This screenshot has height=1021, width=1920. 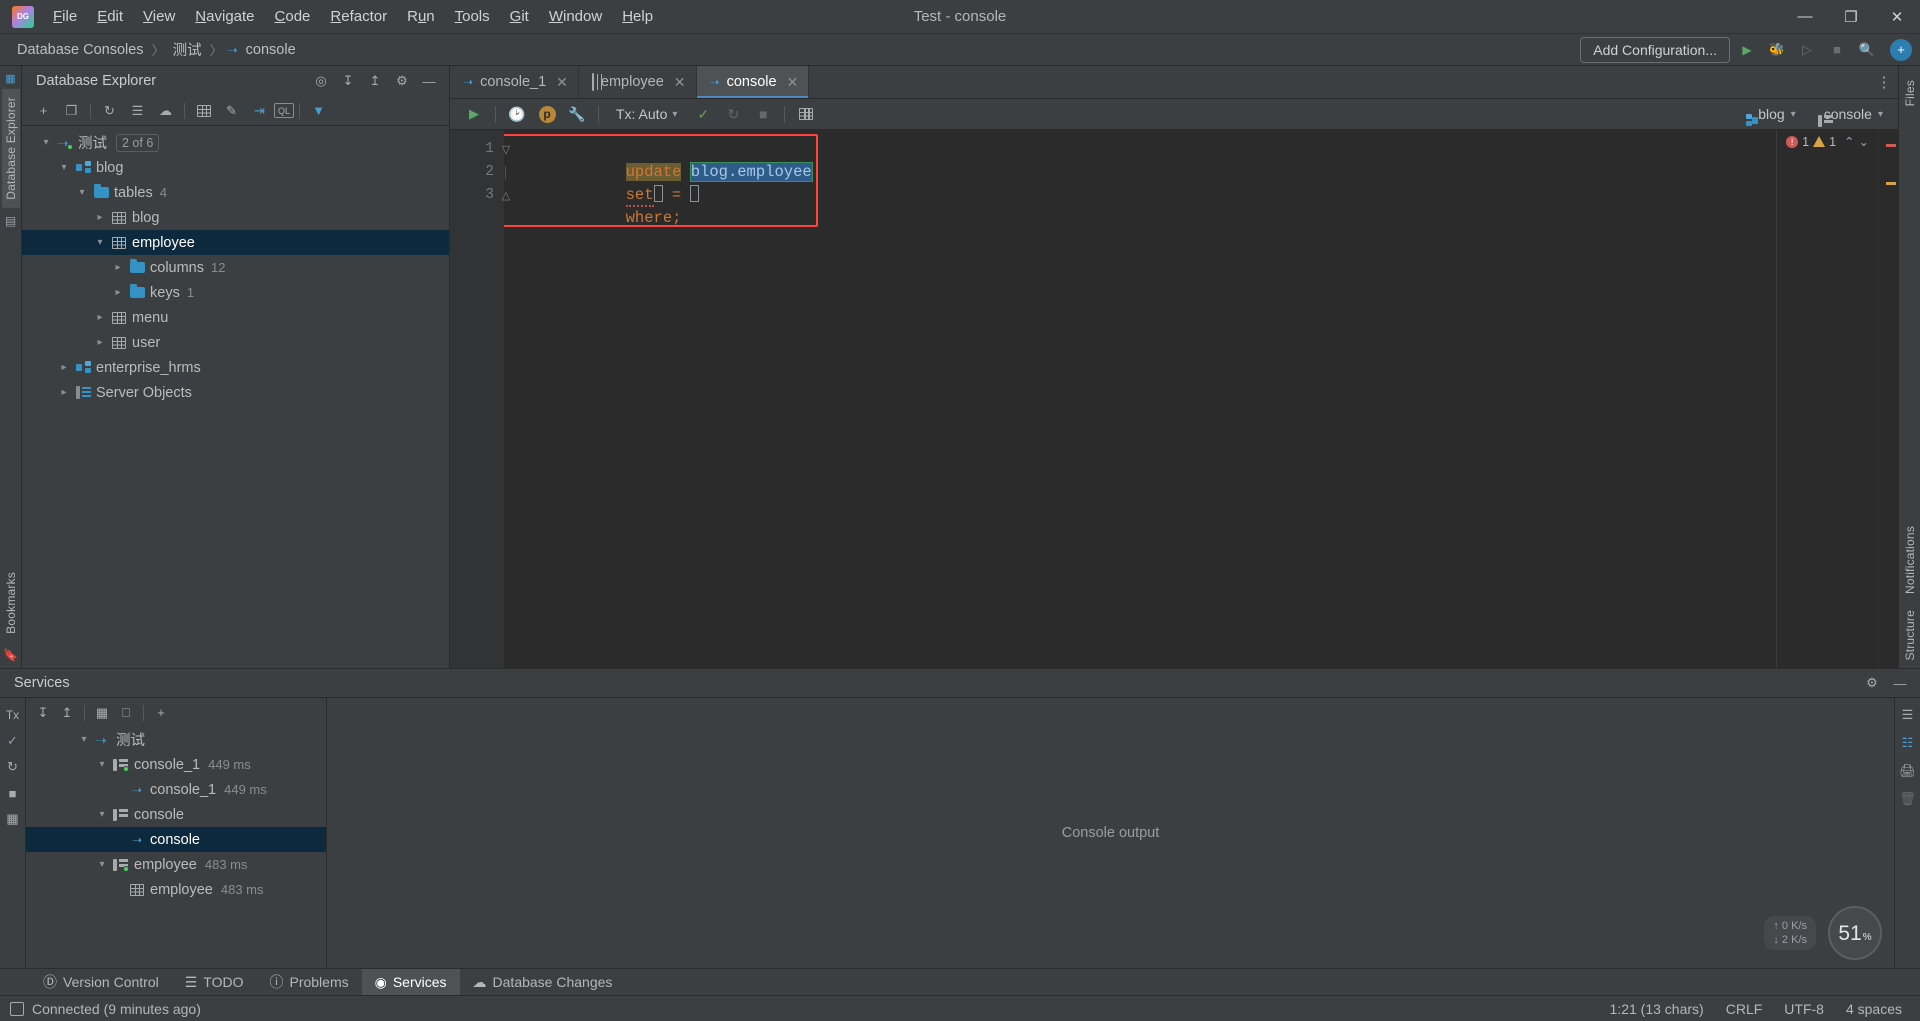 I want to click on session-selector: console ▾, so click(x=1850, y=114).